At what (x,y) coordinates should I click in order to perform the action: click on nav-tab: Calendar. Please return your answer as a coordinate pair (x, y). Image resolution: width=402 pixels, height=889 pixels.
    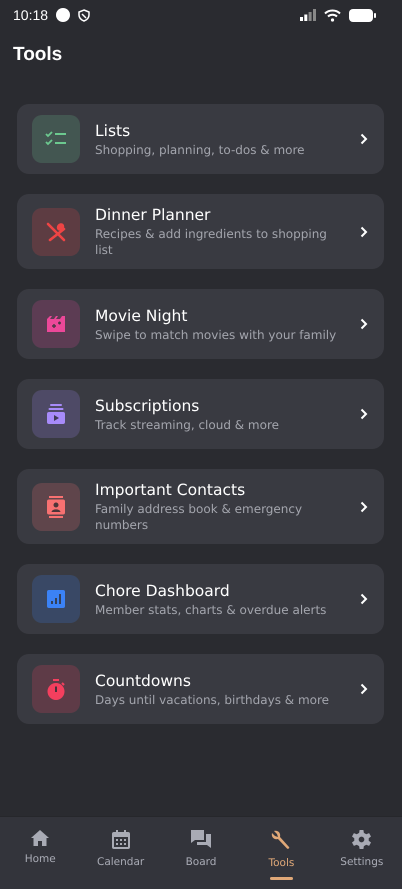
    Looking at the image, I should click on (120, 853).